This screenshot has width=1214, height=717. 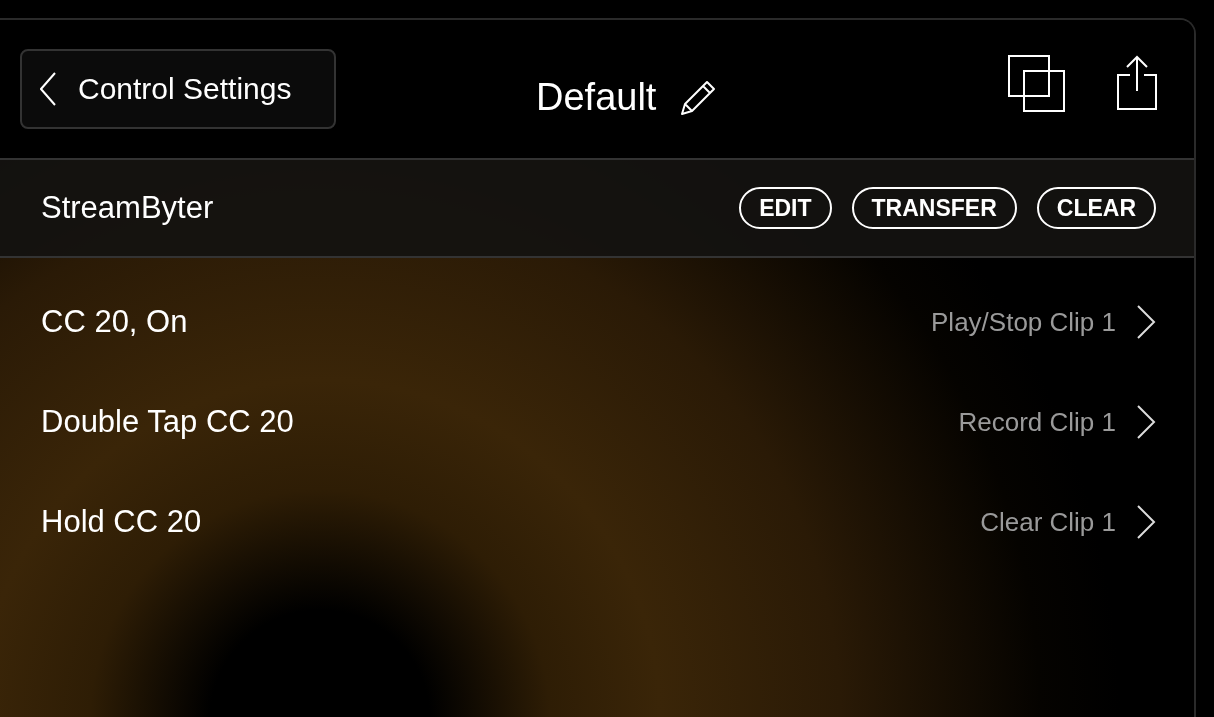 What do you see at coordinates (114, 322) in the screenshot?
I see `row-label: CC 20, On` at bounding box center [114, 322].